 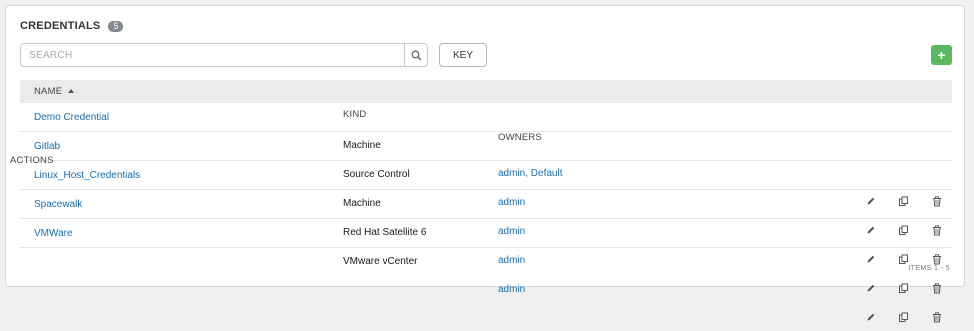 I want to click on page-title: CREDENTIALS, so click(x=60, y=26).